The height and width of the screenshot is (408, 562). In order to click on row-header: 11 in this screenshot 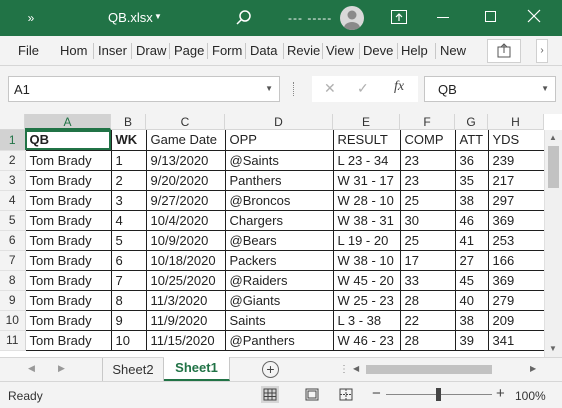, I will do `click(13, 340)`.